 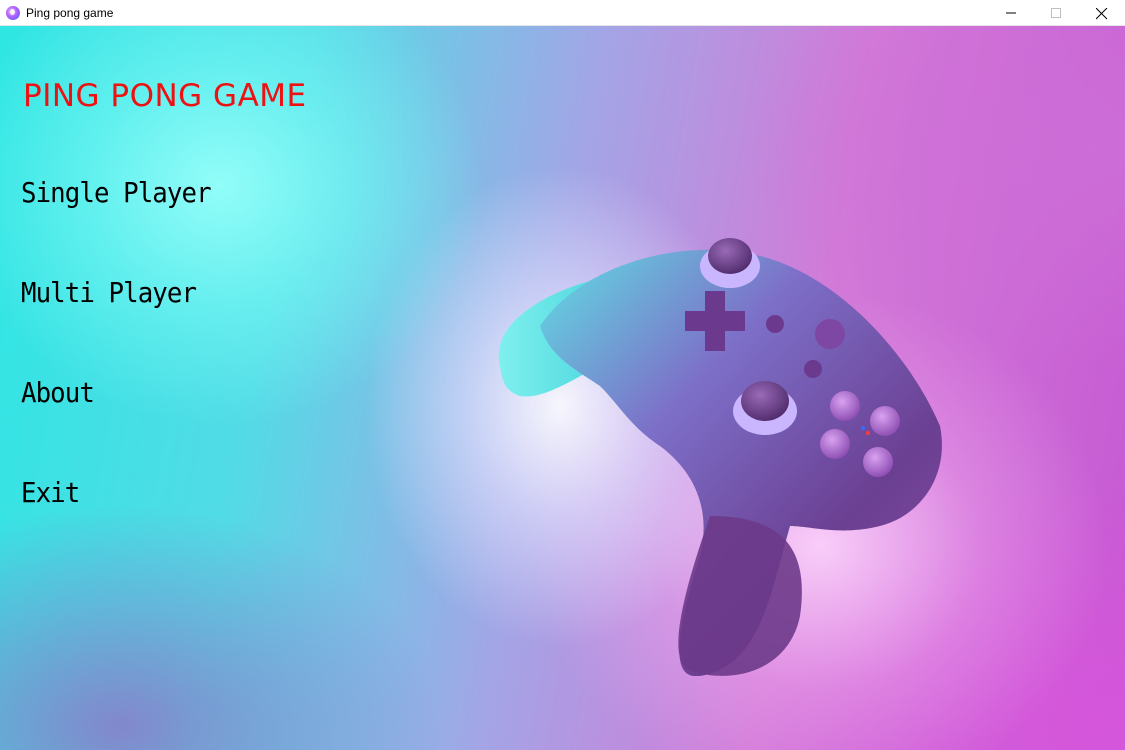 I want to click on close-button, so click(x=1102, y=13).